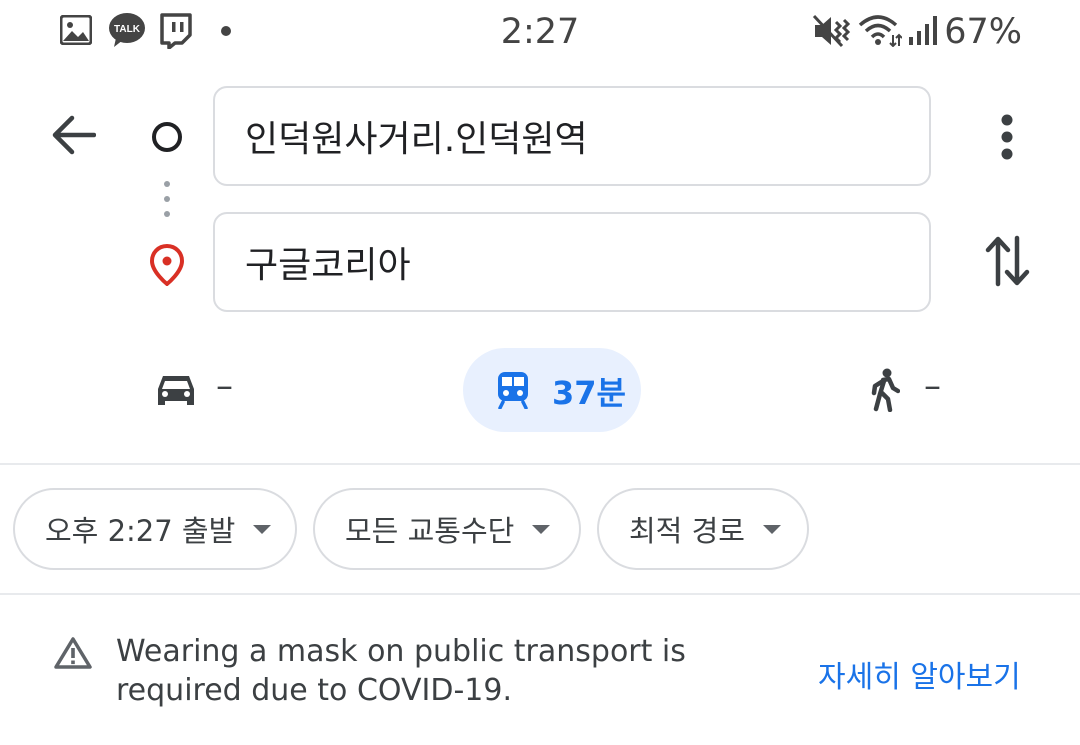 The image size is (1080, 745). Describe the element at coordinates (983, 32) in the screenshot. I see `battery-percent: 67%` at that location.